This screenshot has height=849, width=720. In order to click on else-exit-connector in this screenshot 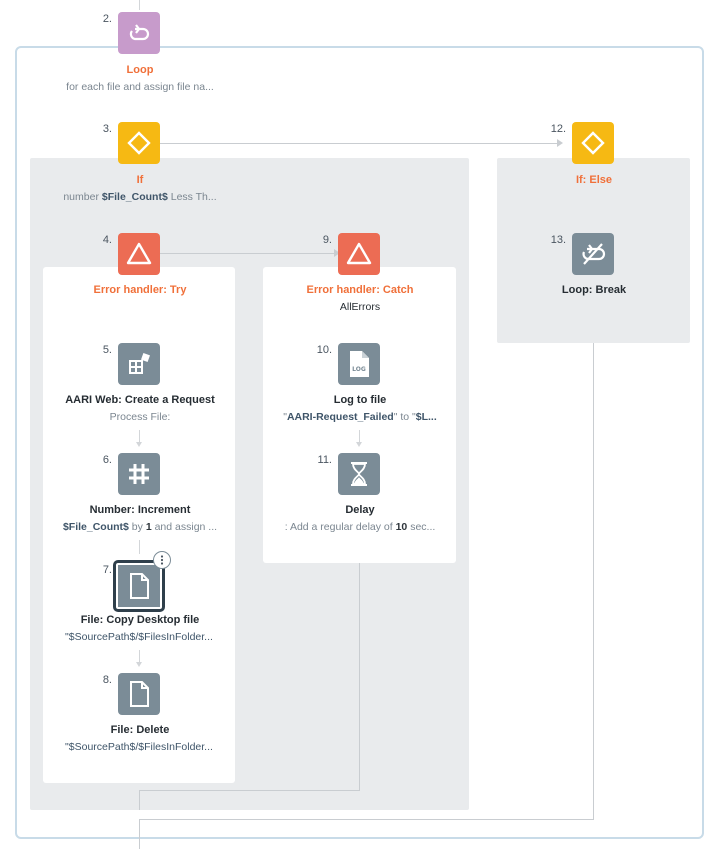, I will do `click(593, 581)`.